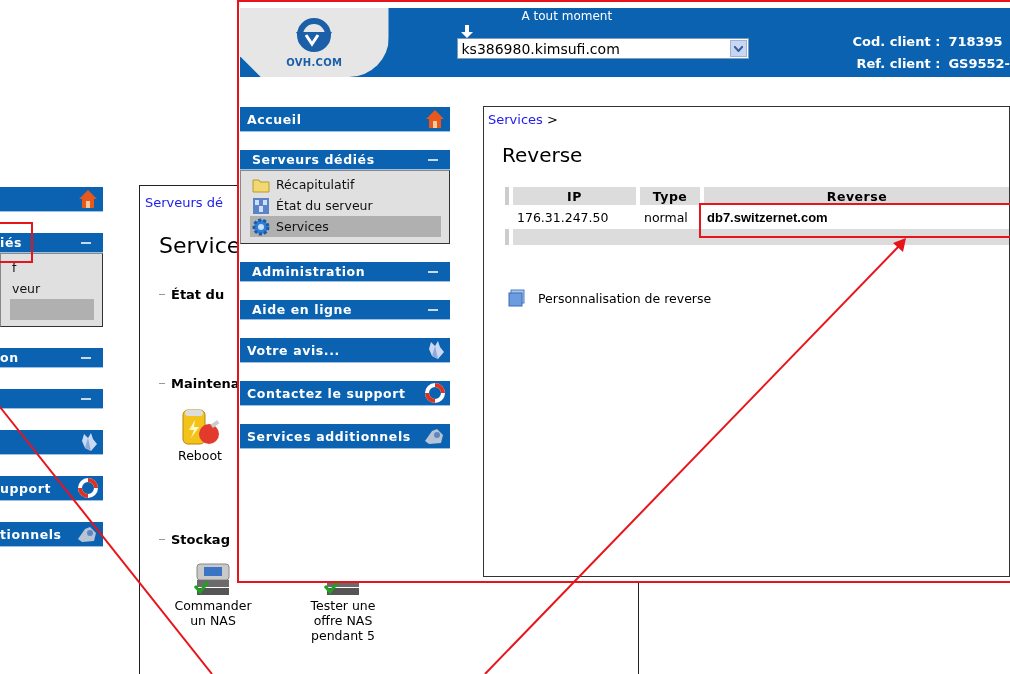 The width and height of the screenshot is (1010, 674). What do you see at coordinates (16, 242) in the screenshot?
I see `highlight-frame` at bounding box center [16, 242].